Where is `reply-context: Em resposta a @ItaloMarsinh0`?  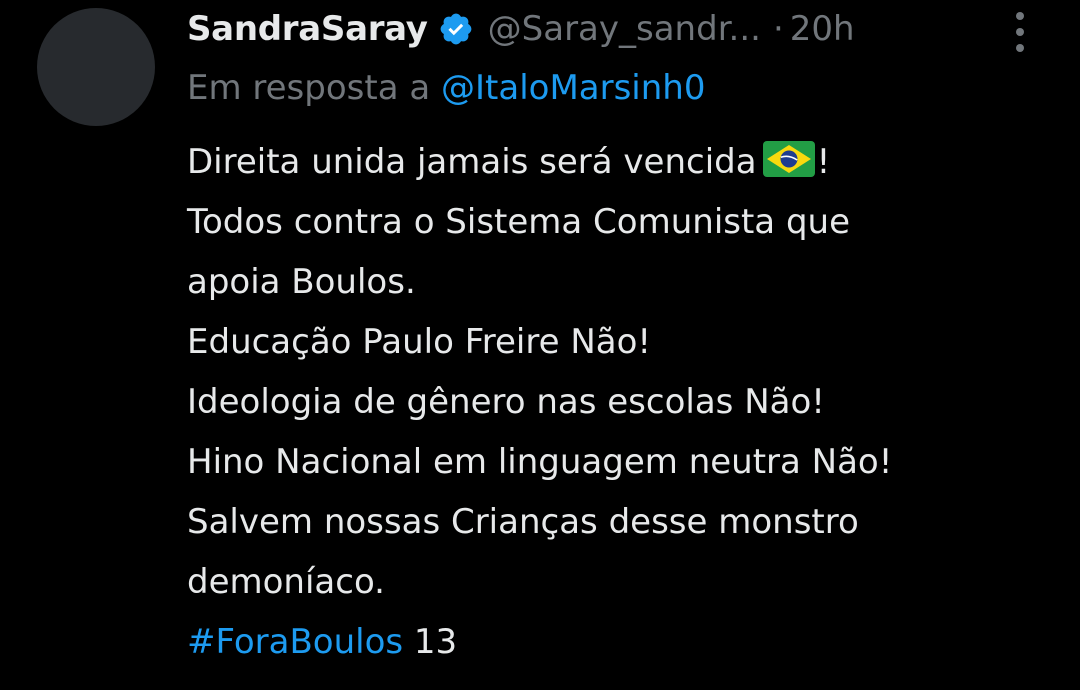 reply-context: Em resposta a @ItaloMarsinh0 is located at coordinates (446, 88).